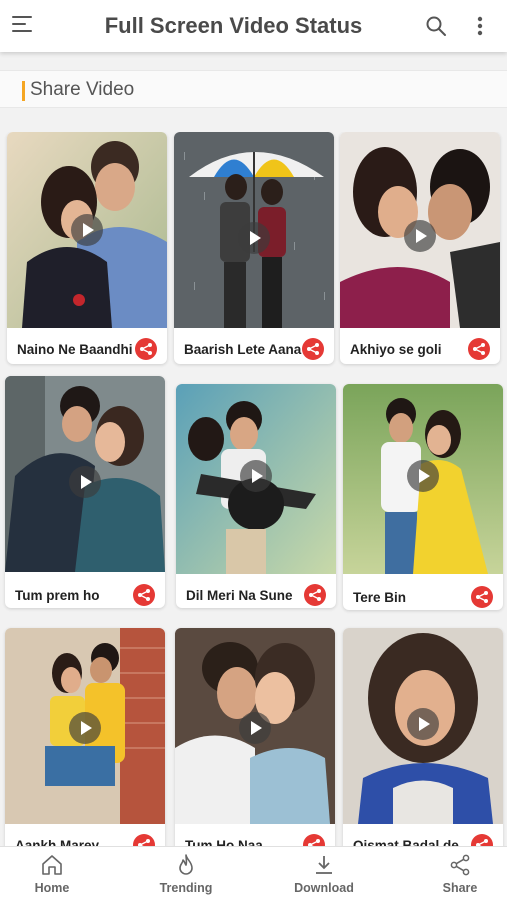 The height and width of the screenshot is (900, 507). What do you see at coordinates (239, 595) in the screenshot?
I see `video-title: Dil Meri Na Sune` at bounding box center [239, 595].